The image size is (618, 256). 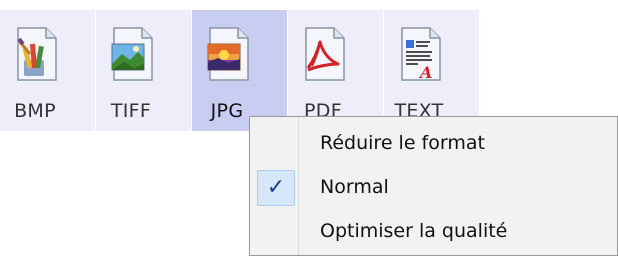 I want to click on bmp-format-label: BMP, so click(x=35, y=111).